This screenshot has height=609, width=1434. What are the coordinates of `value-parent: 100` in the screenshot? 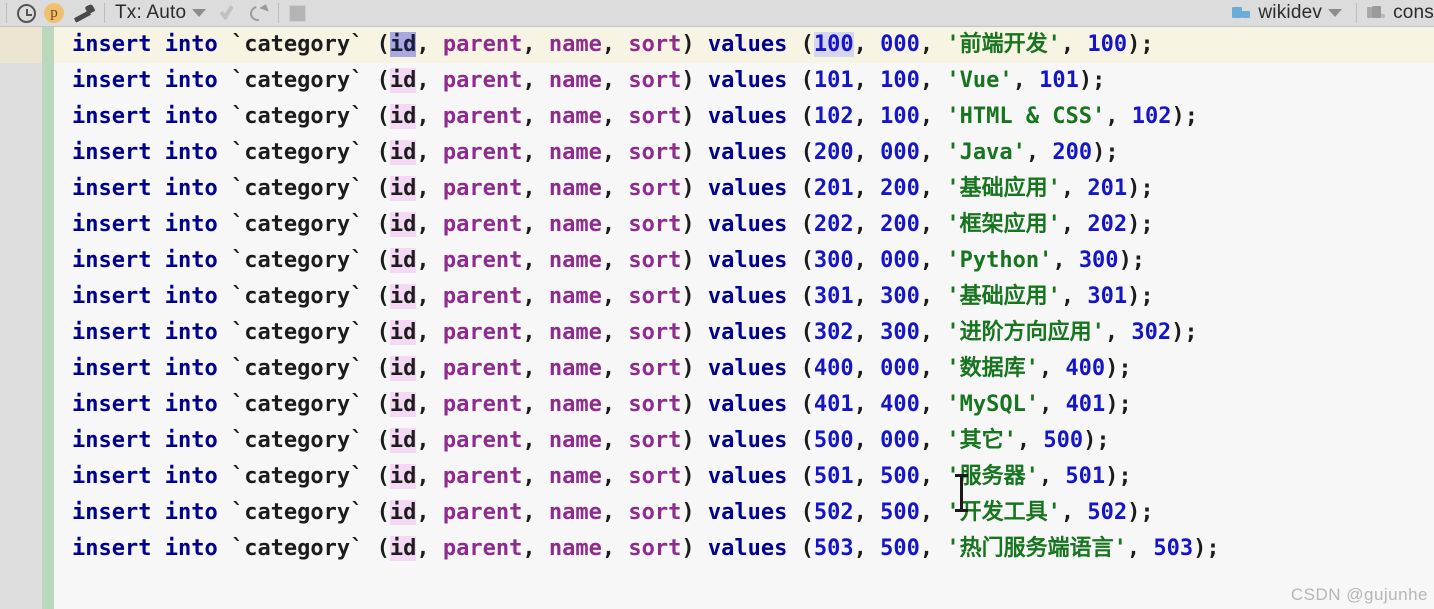 It's located at (900, 116).